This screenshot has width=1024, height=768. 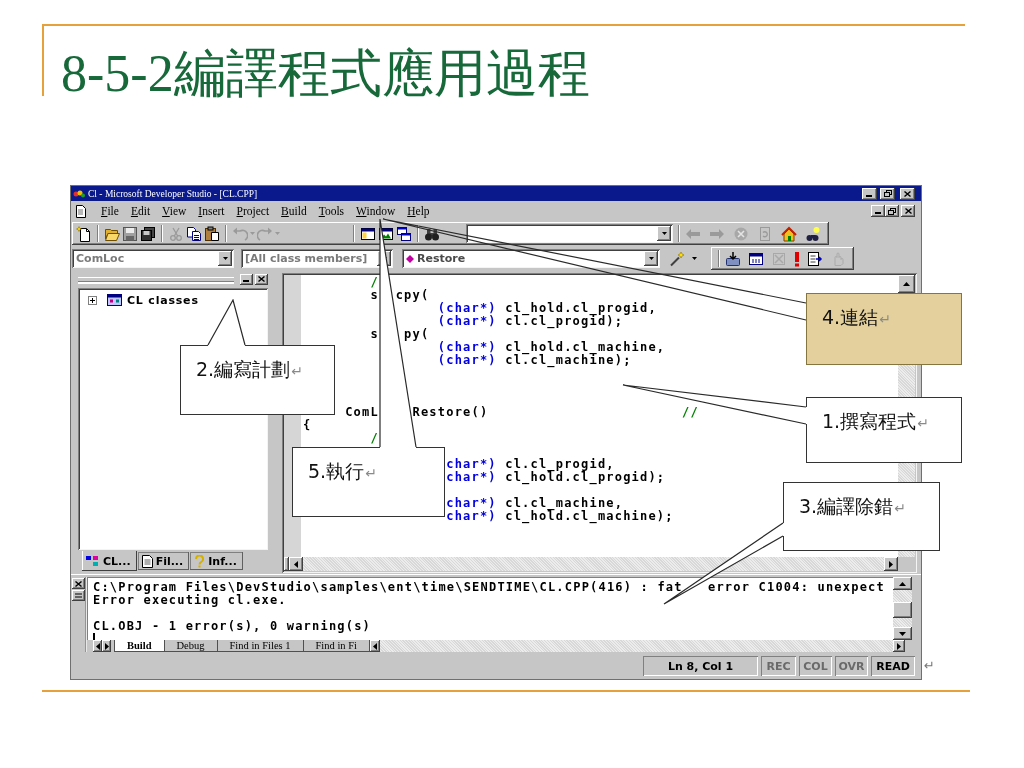 I want to click on status-indicator: OVR, so click(x=851, y=666).